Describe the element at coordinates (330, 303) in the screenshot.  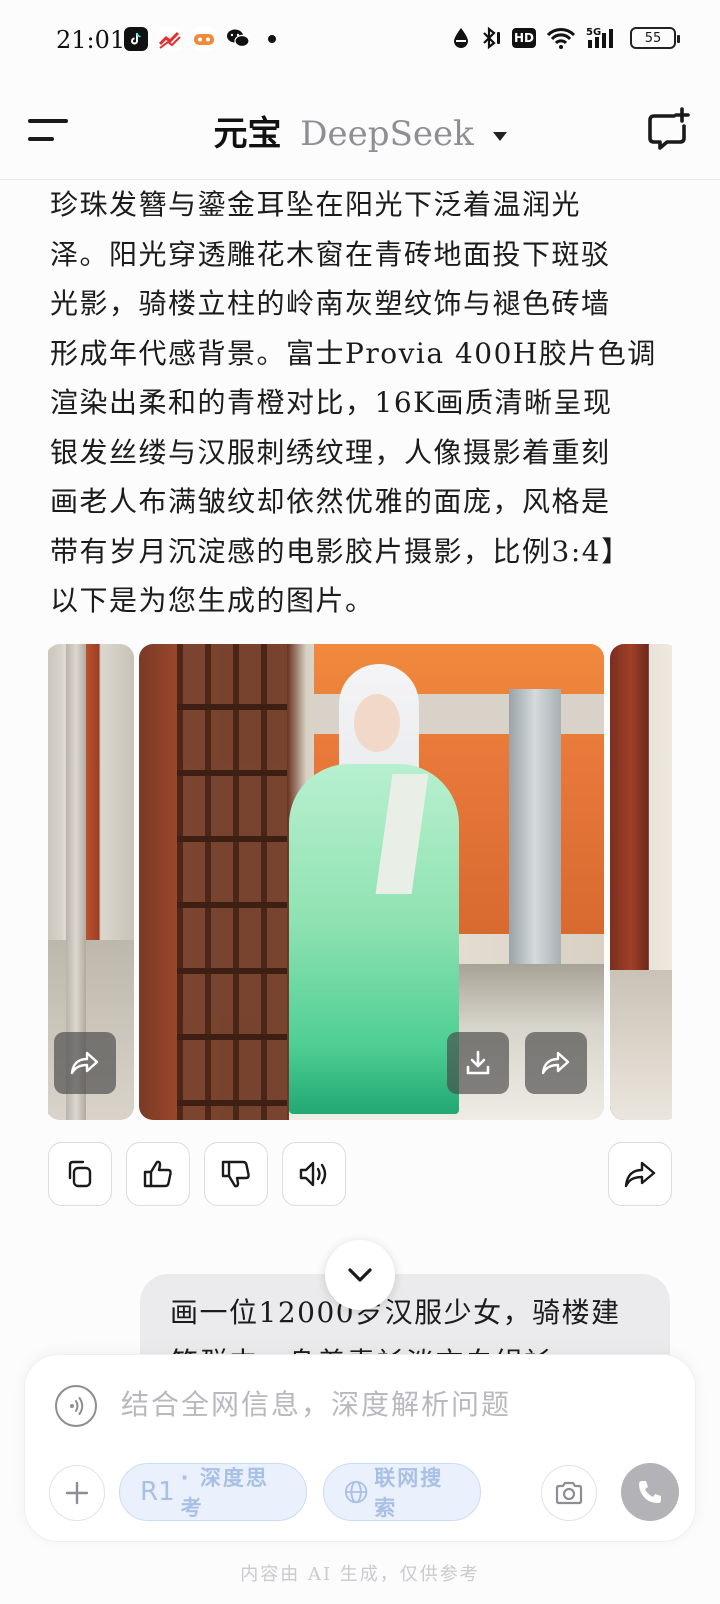
I see `message-line: 光影，骑楼立柱的岭南灰塑纹饰与褪色砖墙` at that location.